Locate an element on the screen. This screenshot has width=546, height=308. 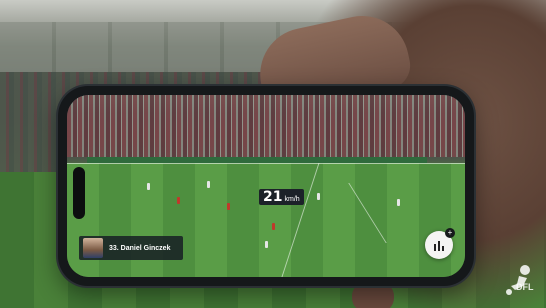
stats-badge: + is located at coordinates (450, 233).